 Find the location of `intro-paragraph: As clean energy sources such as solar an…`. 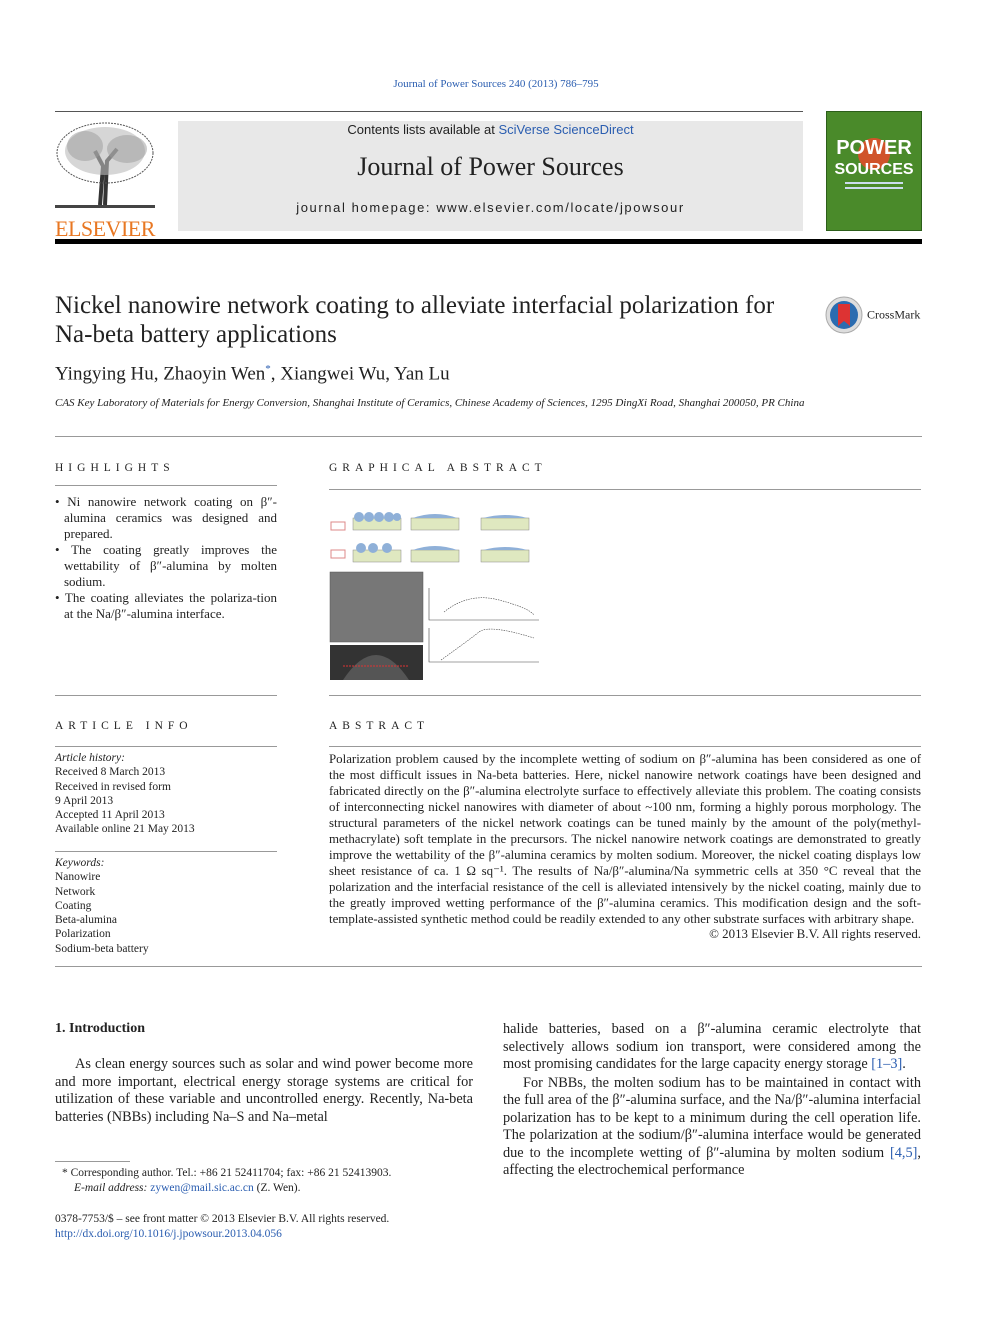

intro-paragraph: As clean energy sources such as solar an… is located at coordinates (264, 1090).